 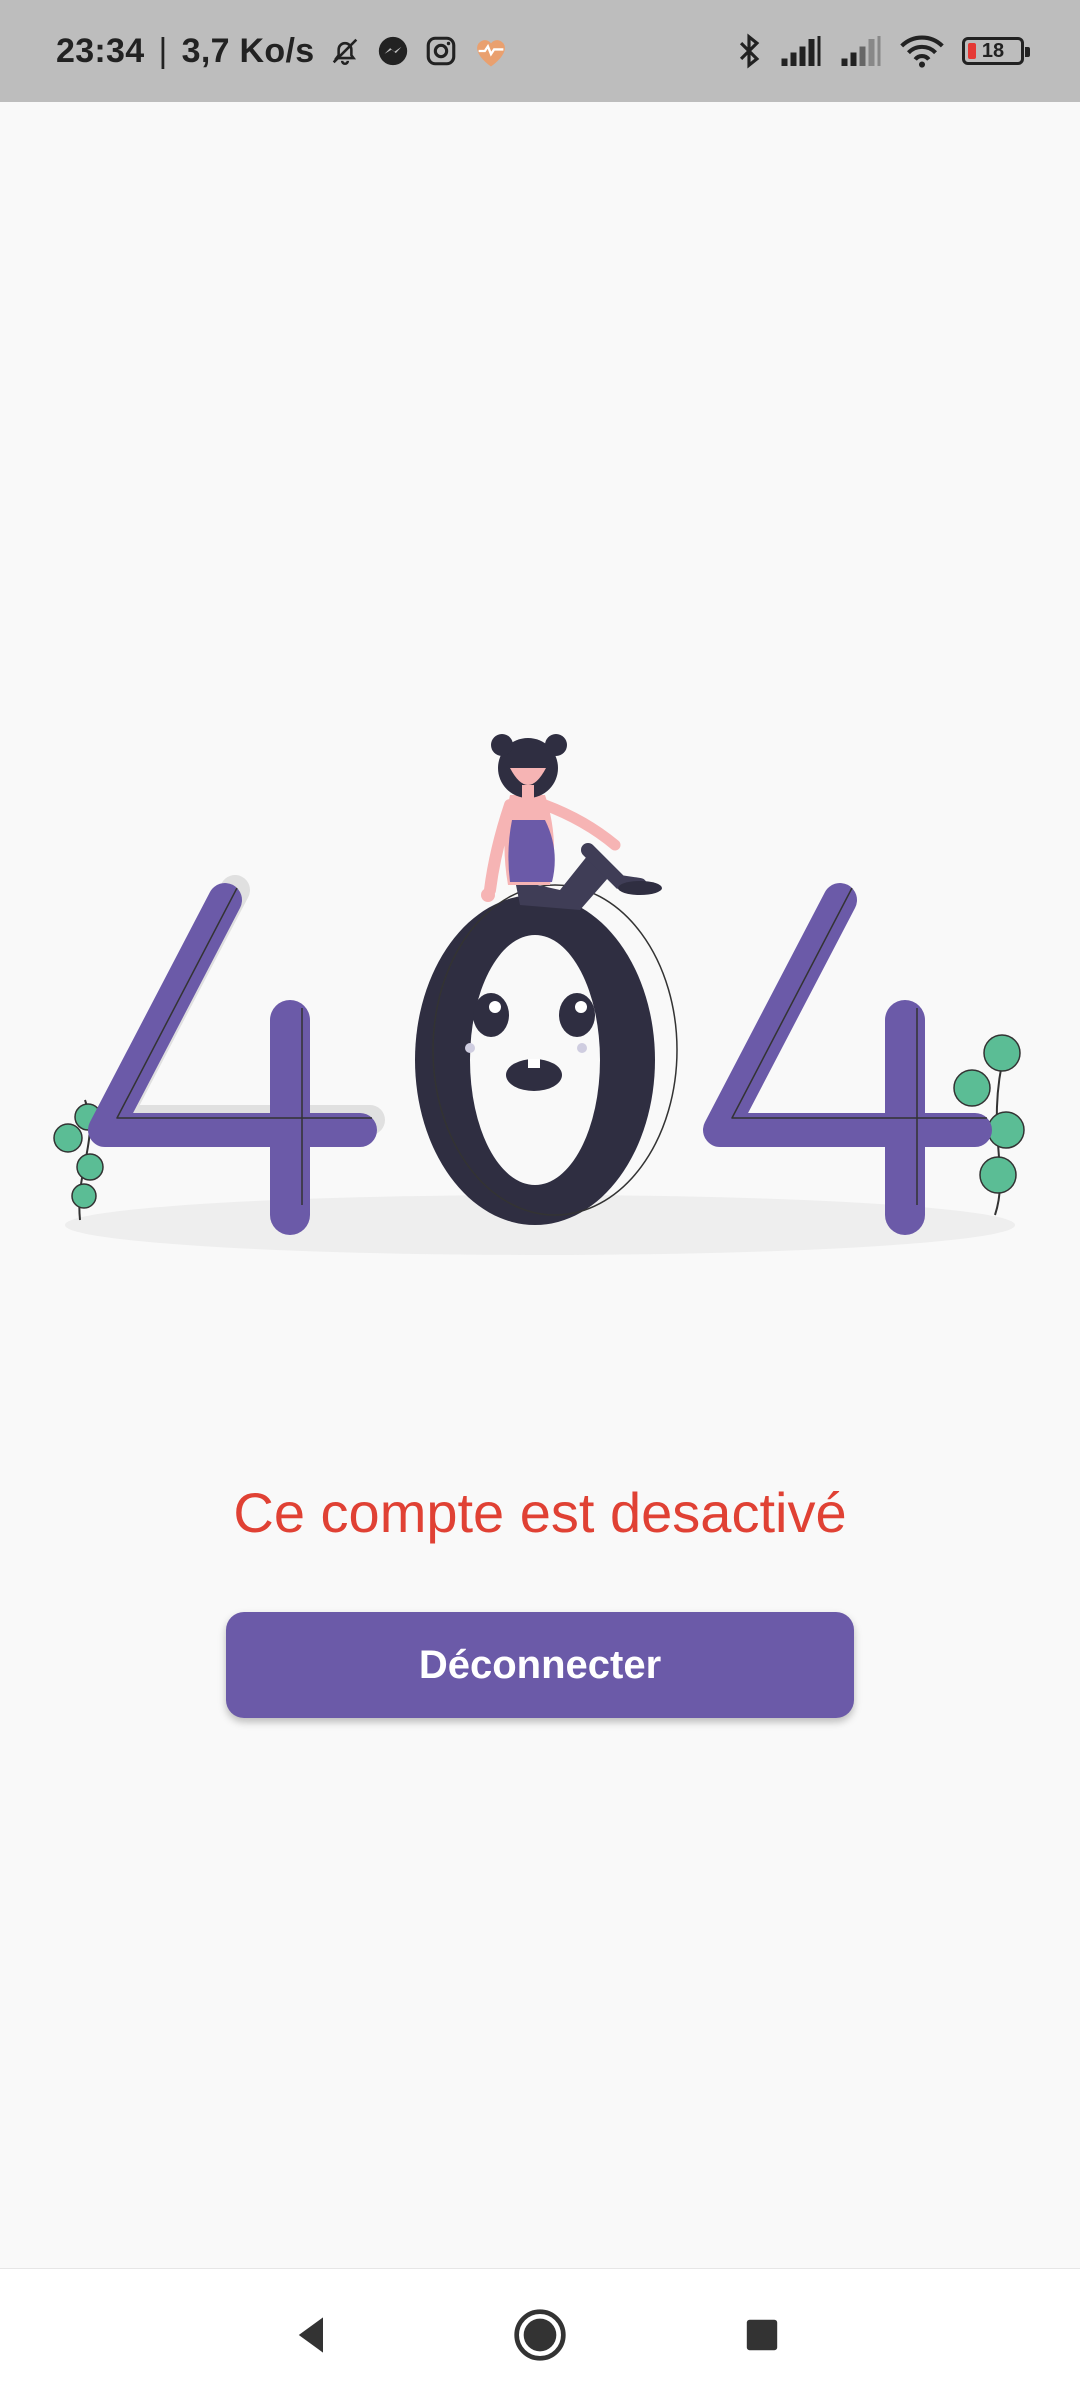 I want to click on status-bar: 23:34 | 3,7 Ko/s 18, so click(x=540, y=51).